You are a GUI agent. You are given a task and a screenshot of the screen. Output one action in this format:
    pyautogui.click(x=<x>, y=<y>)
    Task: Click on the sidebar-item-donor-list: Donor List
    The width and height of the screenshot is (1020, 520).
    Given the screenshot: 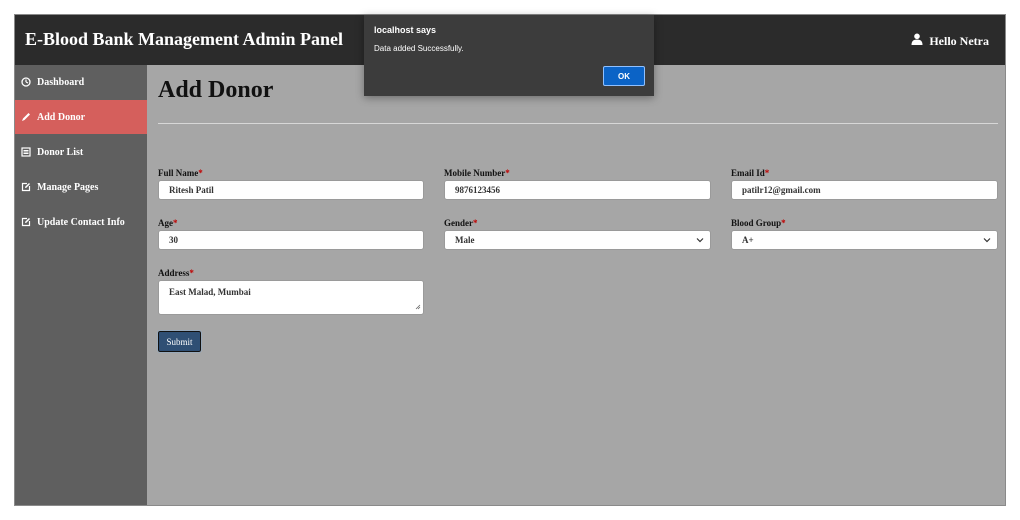 What is the action you would take?
    pyautogui.click(x=81, y=152)
    